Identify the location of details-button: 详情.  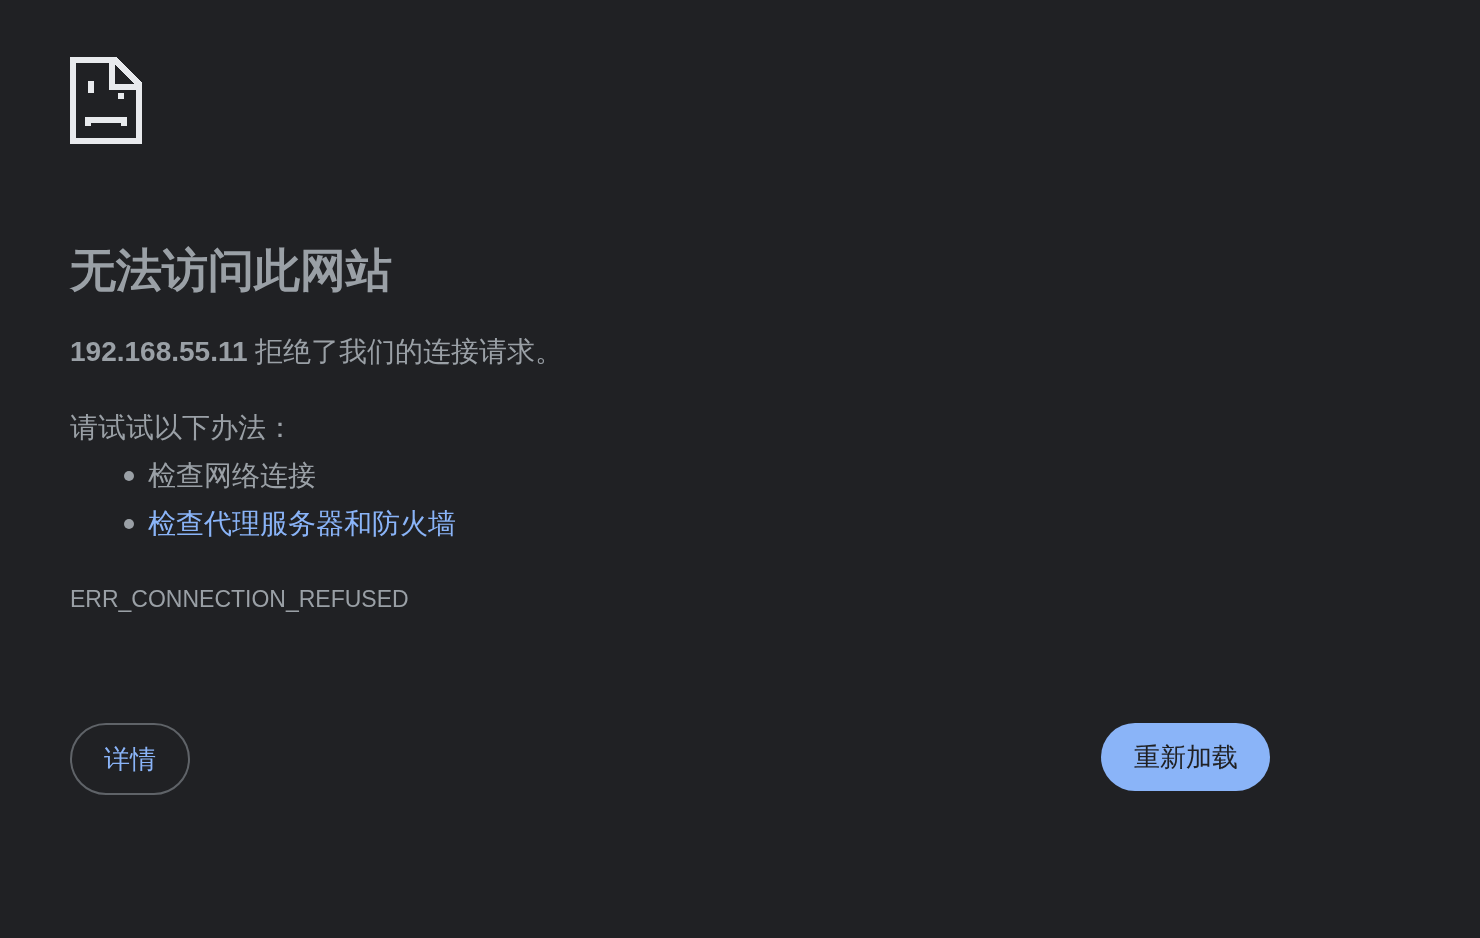
(130, 759).